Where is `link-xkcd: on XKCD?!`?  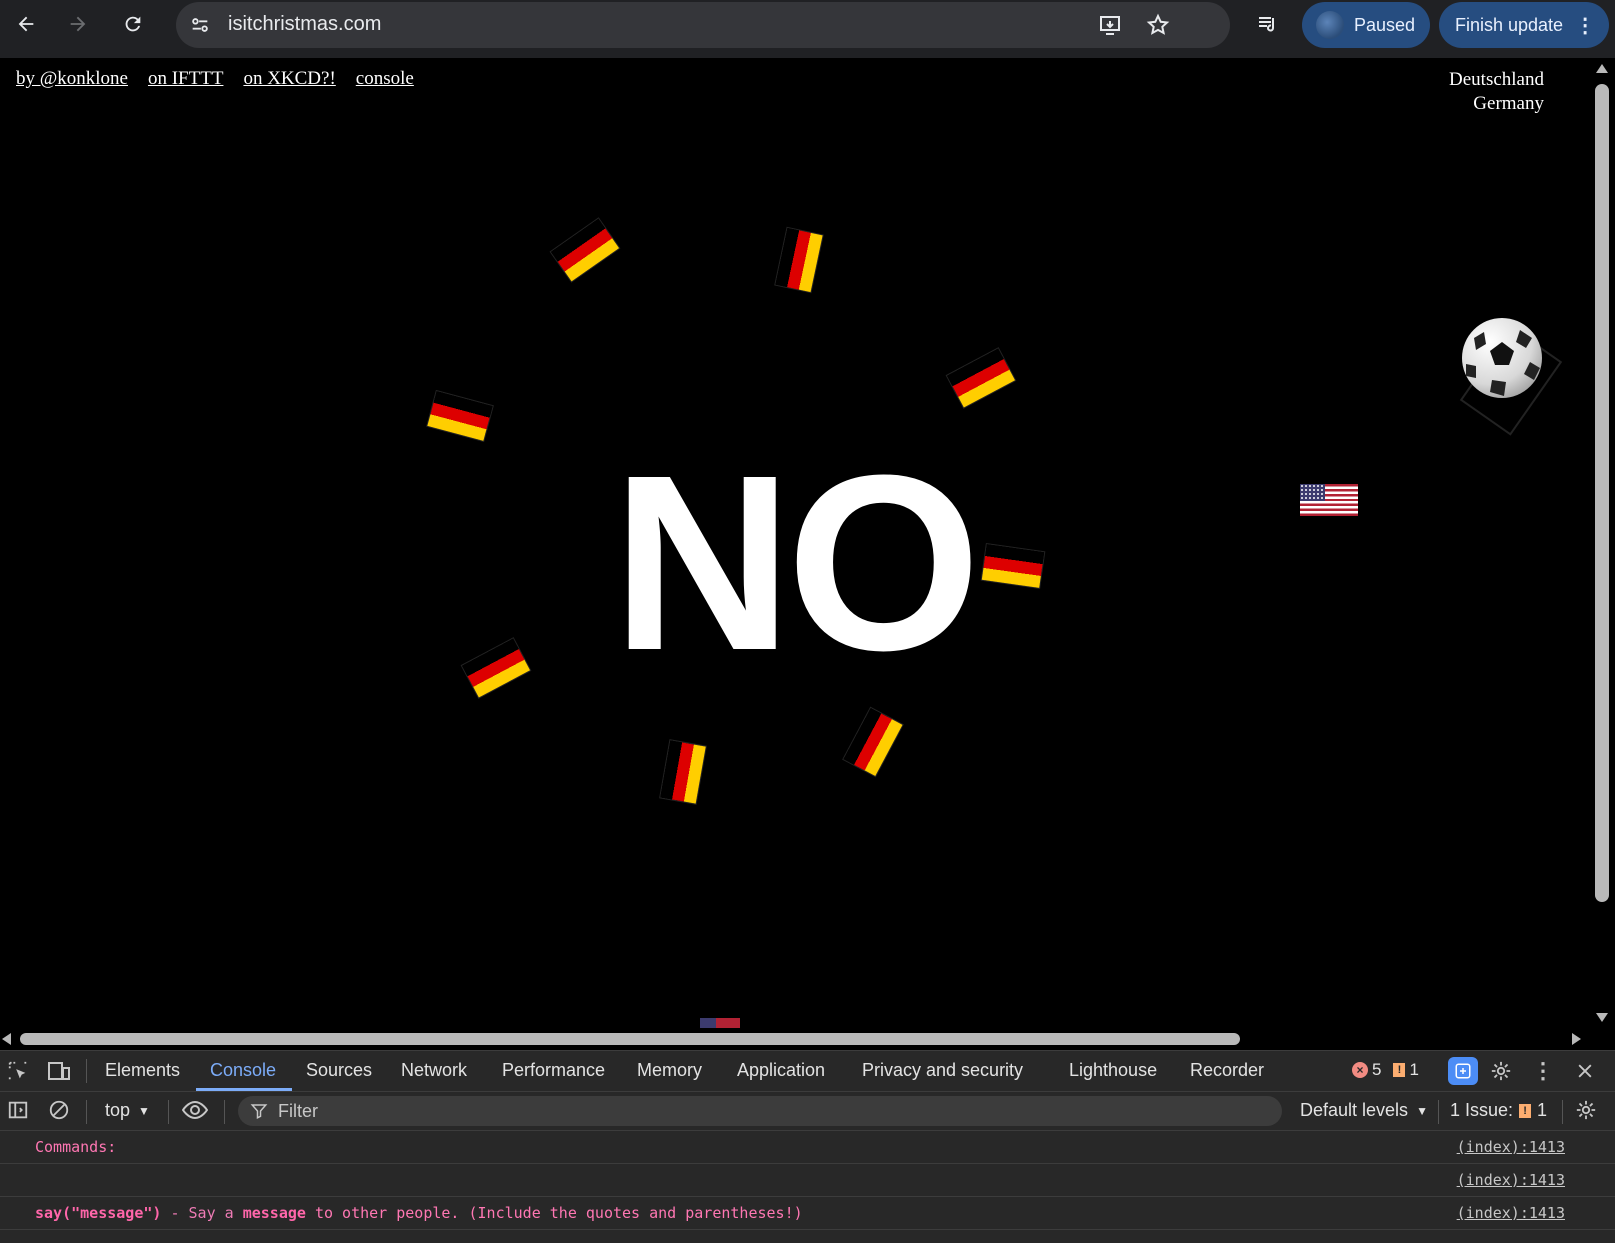 link-xkcd: on XKCD?! is located at coordinates (289, 79).